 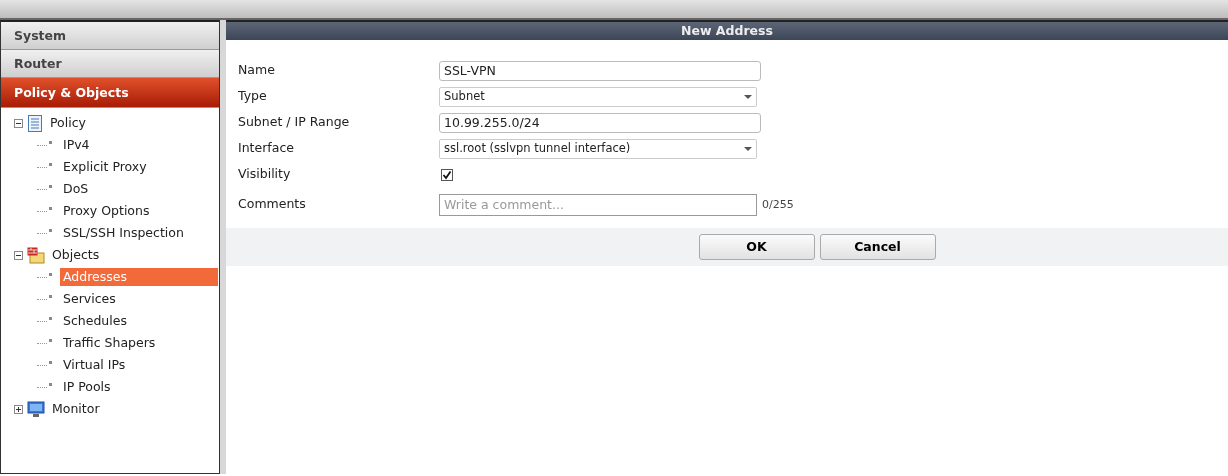 What do you see at coordinates (447, 175) in the screenshot?
I see `checkbox` at bounding box center [447, 175].